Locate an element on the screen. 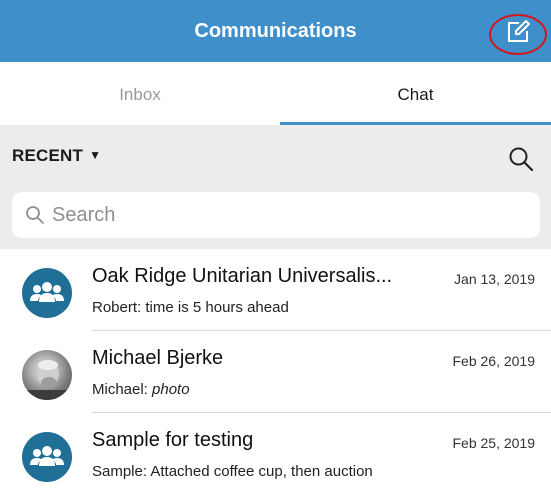 Image resolution: width=551 pixels, height=495 pixels. search-button is located at coordinates (521, 159).